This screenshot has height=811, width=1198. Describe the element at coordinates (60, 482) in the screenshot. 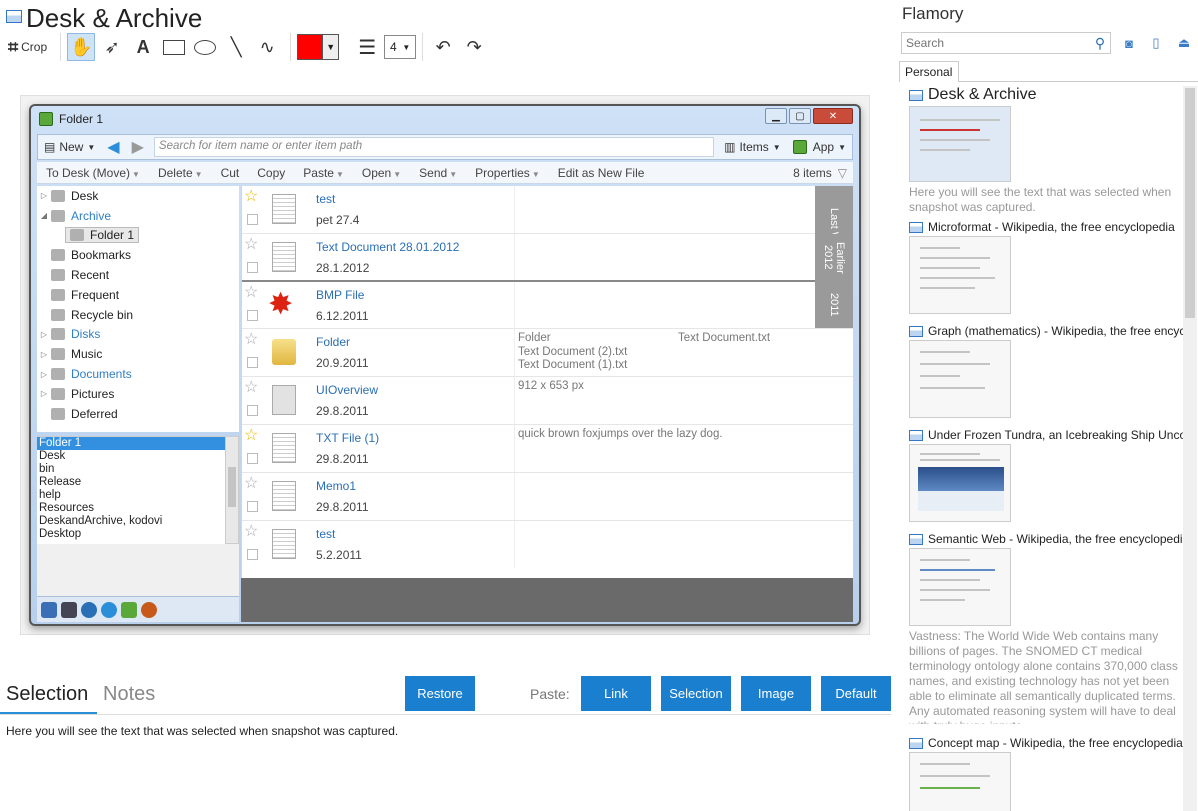

I see `list-item: Release` at that location.